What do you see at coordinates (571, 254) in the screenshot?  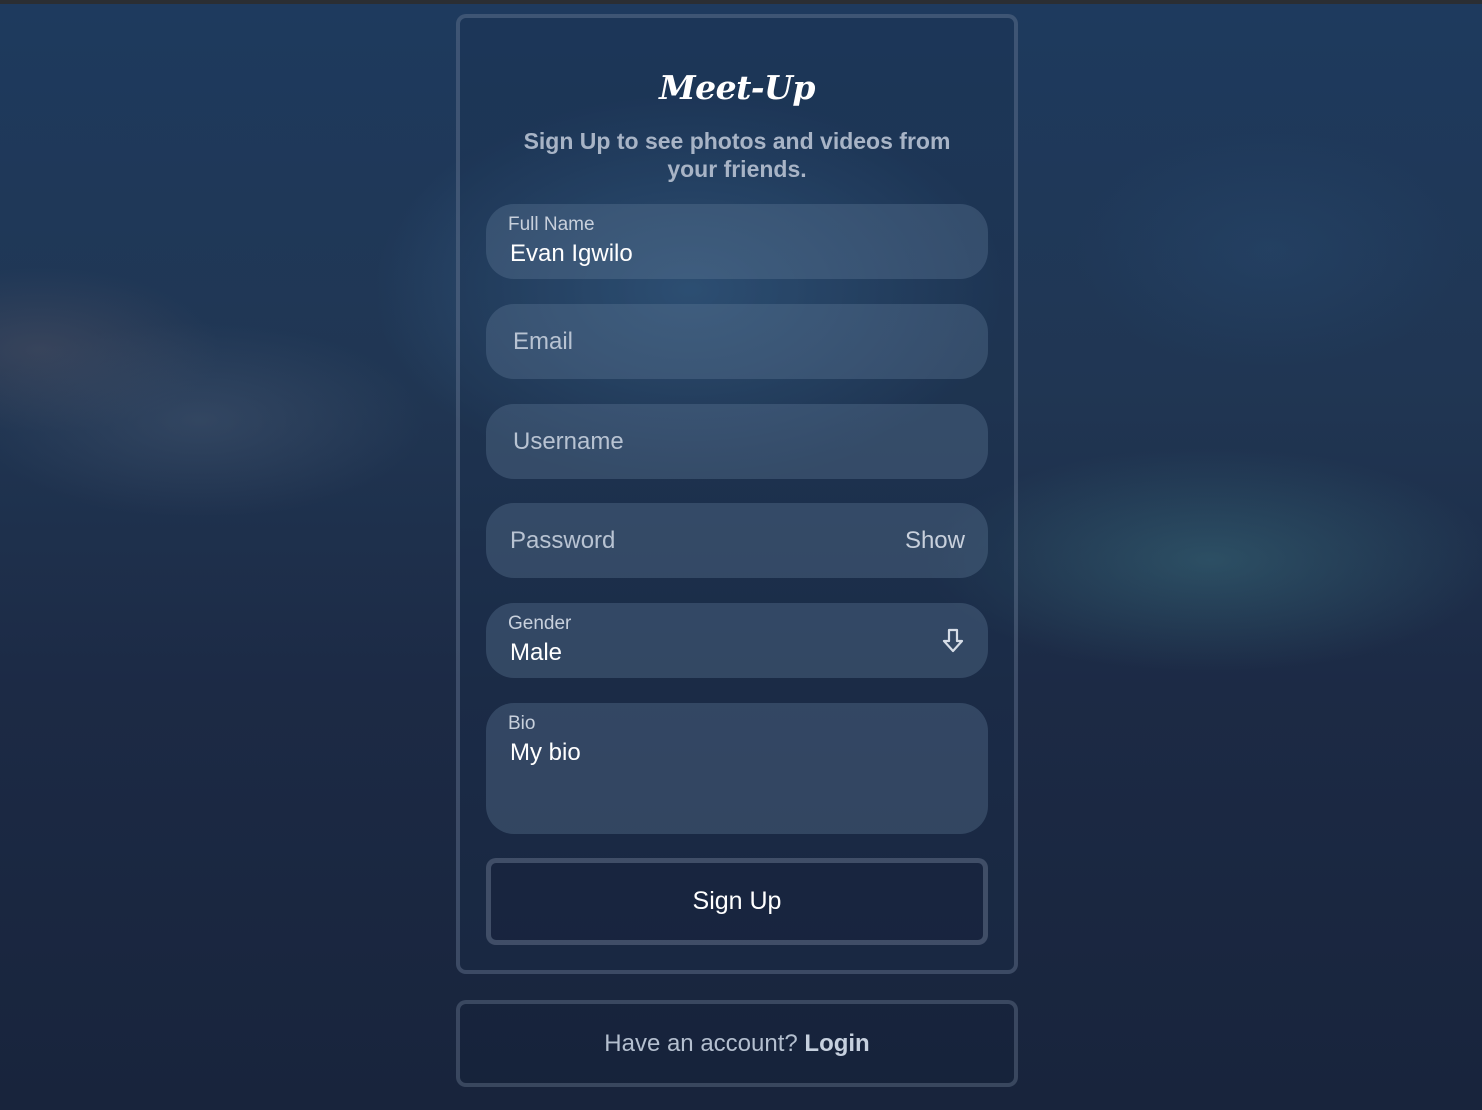 I see `full-name-value: Evan Igwilo` at bounding box center [571, 254].